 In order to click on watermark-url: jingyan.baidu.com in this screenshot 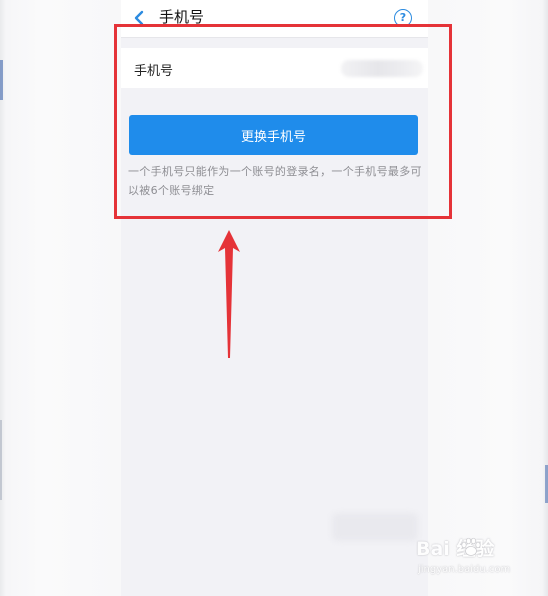, I will do `click(464, 569)`.